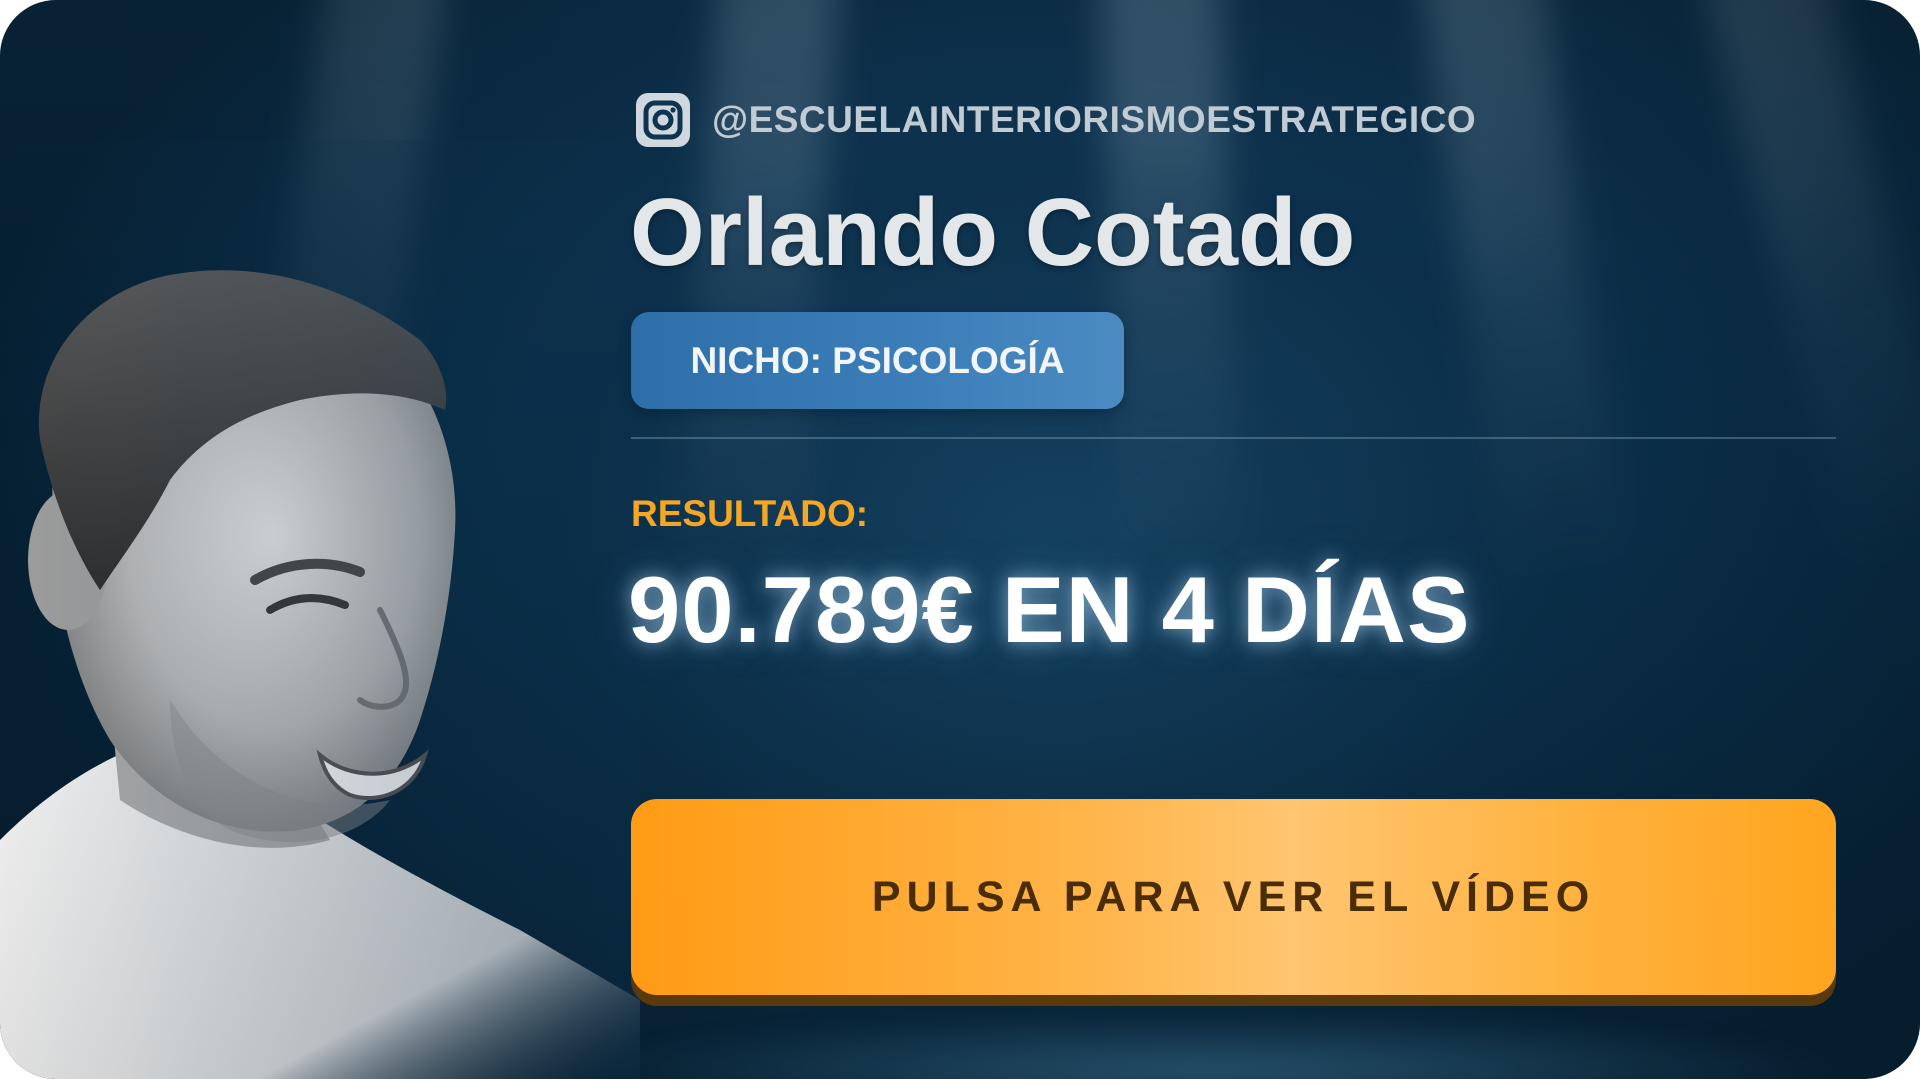 Image resolution: width=1920 pixels, height=1079 pixels. Describe the element at coordinates (1233, 438) in the screenshot. I see `divider` at that location.